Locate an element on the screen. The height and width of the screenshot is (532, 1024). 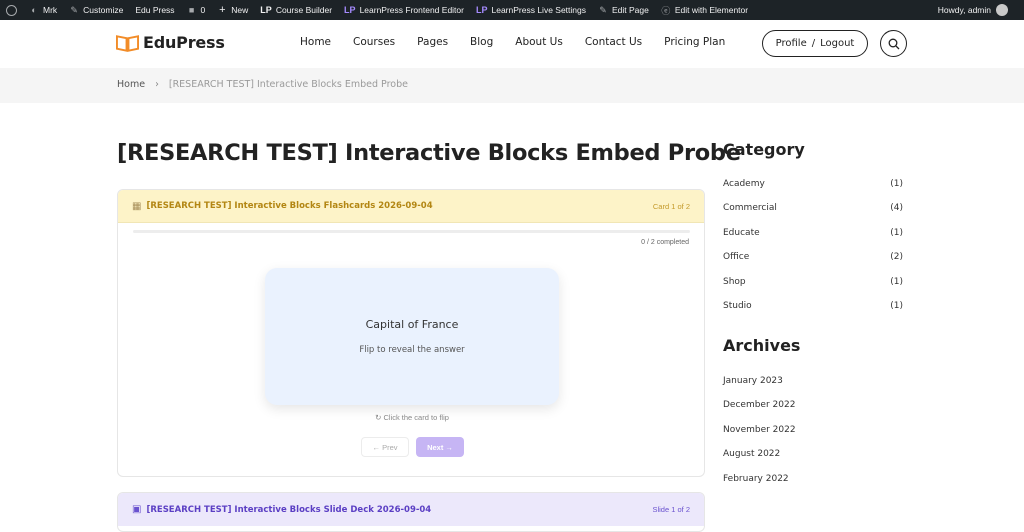
prev-button: ← Prev is located at coordinates (385, 447).